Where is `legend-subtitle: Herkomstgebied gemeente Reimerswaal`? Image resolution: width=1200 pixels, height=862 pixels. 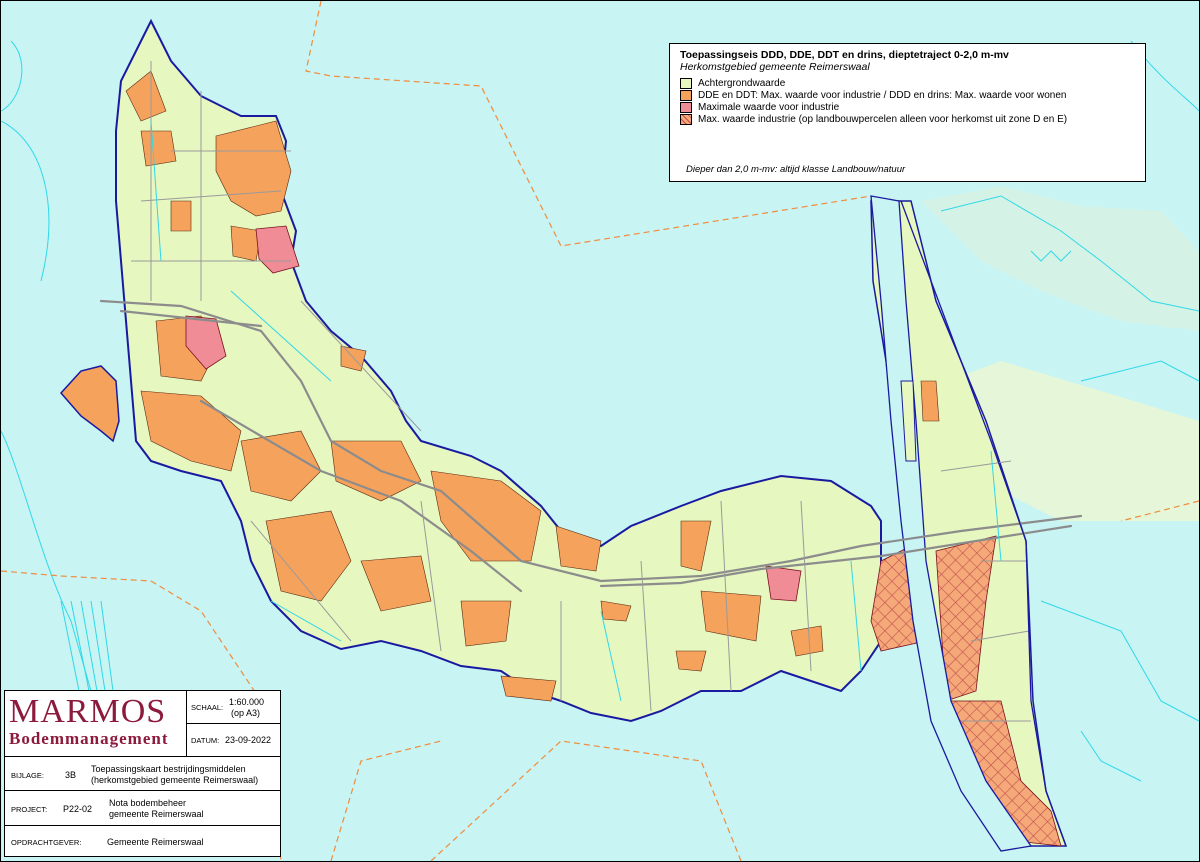 legend-subtitle: Herkomstgebied gemeente Reimerswaal is located at coordinates (775, 67).